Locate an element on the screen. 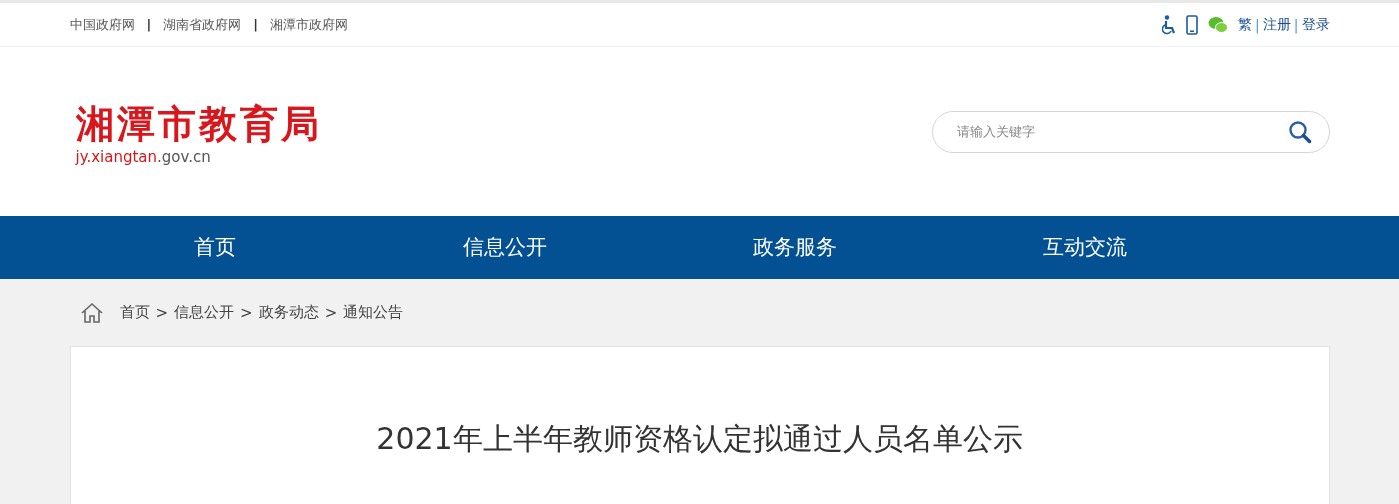 The width and height of the screenshot is (1399, 504). site-link: 湖南省政府网 is located at coordinates (202, 24).